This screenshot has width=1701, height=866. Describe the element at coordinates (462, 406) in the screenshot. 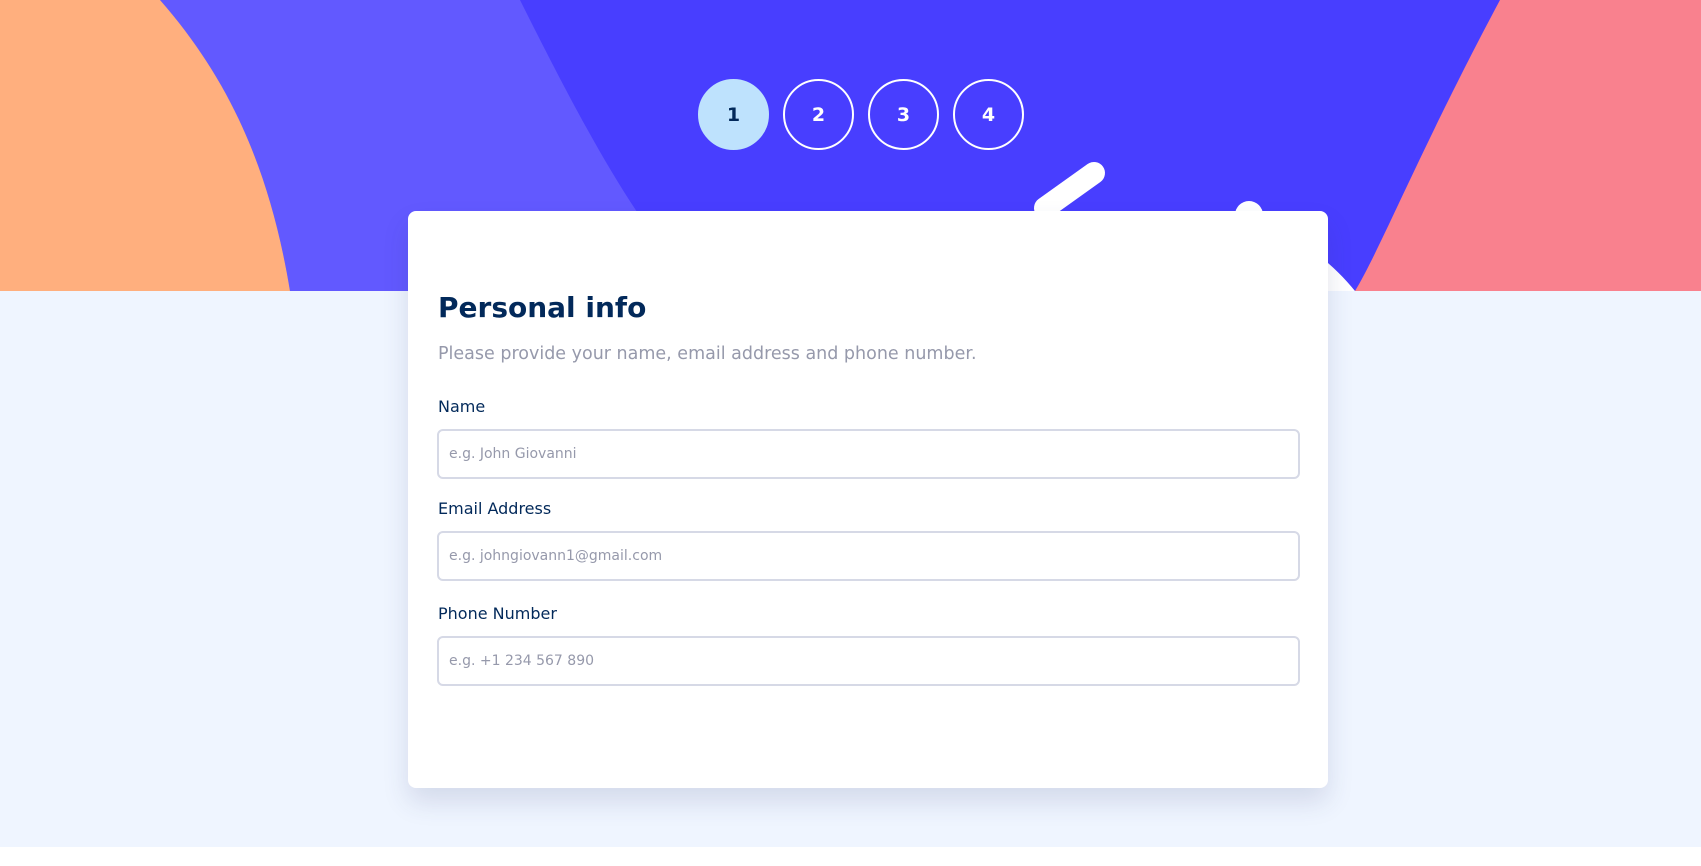

I see `name-label: Name` at that location.